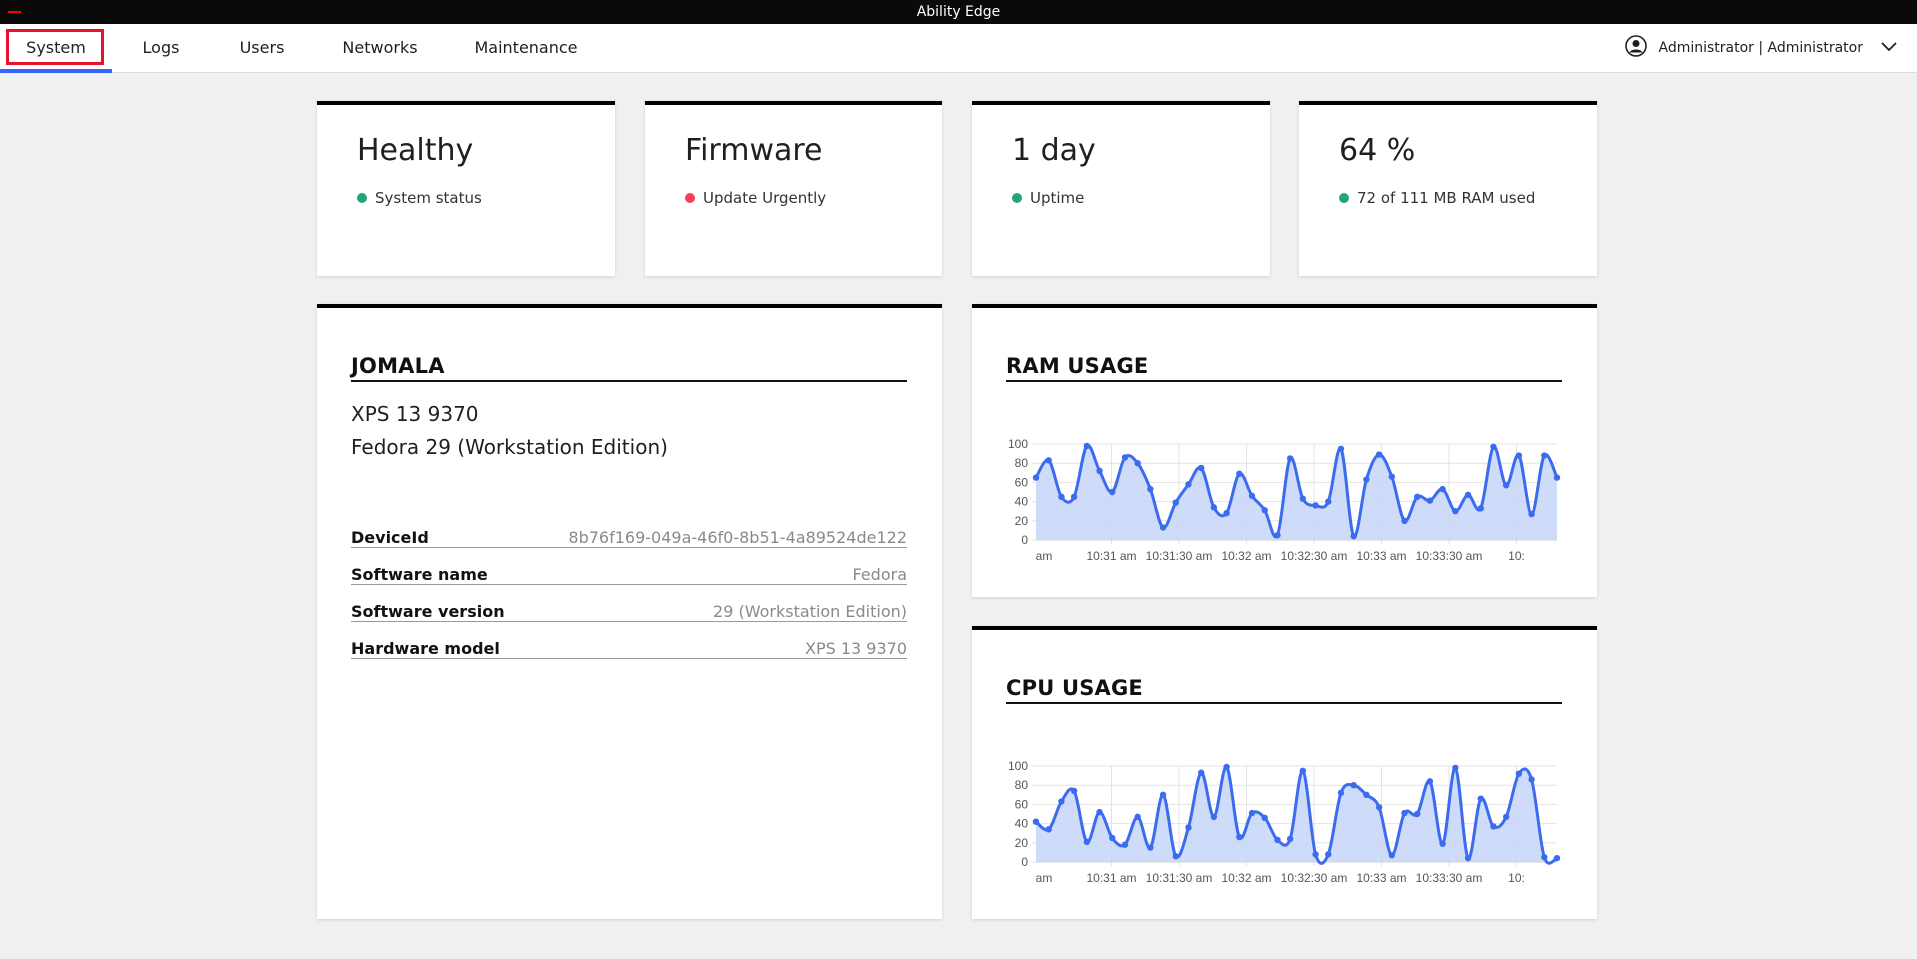  What do you see at coordinates (629, 570) in the screenshot?
I see `field-row-software-name: Software name Fedora` at bounding box center [629, 570].